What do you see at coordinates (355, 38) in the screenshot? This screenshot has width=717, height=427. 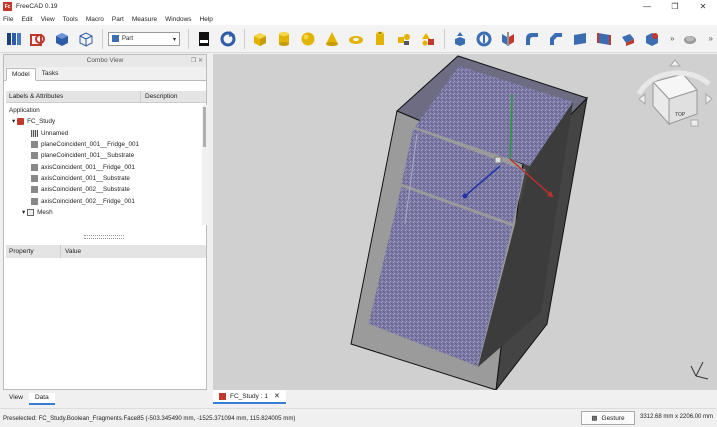 I see `torus-icon` at bounding box center [355, 38].